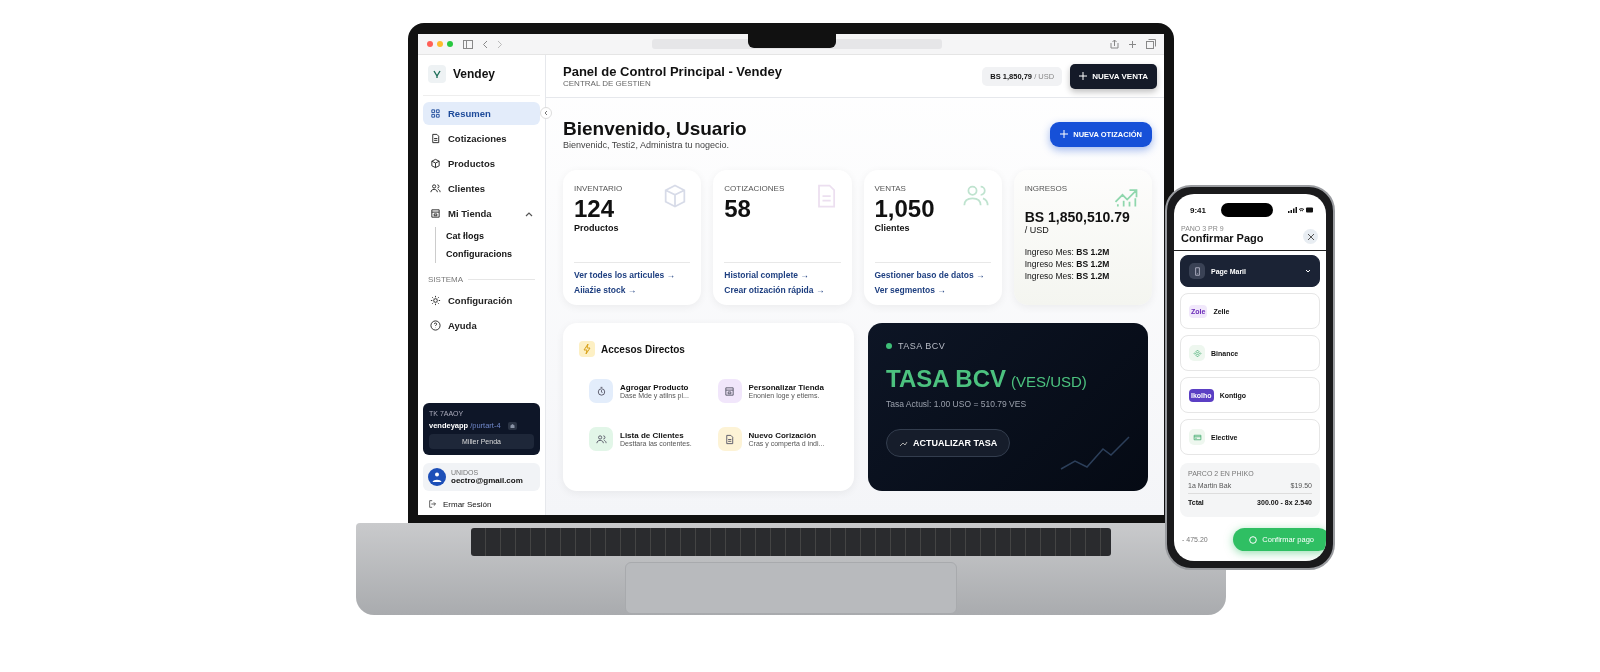  What do you see at coordinates (892, 228) in the screenshot?
I see `stat-unit: Clientes` at bounding box center [892, 228].